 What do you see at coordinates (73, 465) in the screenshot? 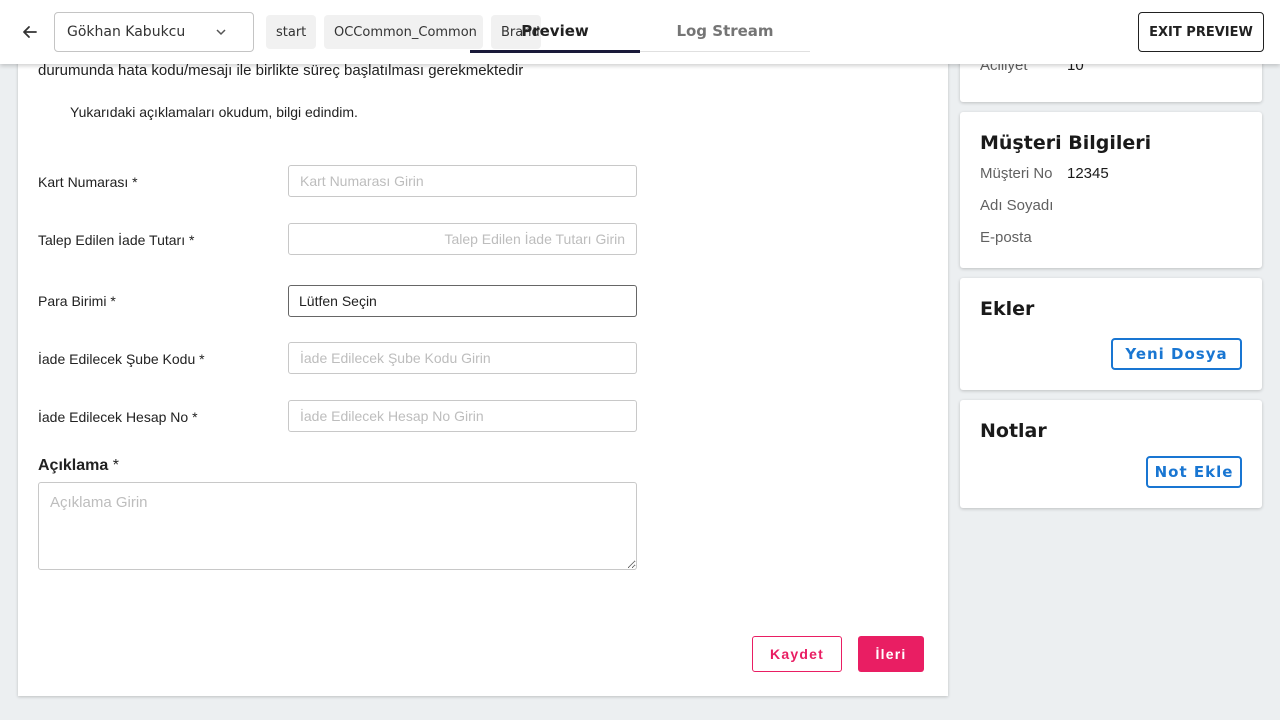
I see `description-label-text: Açıklama` at bounding box center [73, 465].